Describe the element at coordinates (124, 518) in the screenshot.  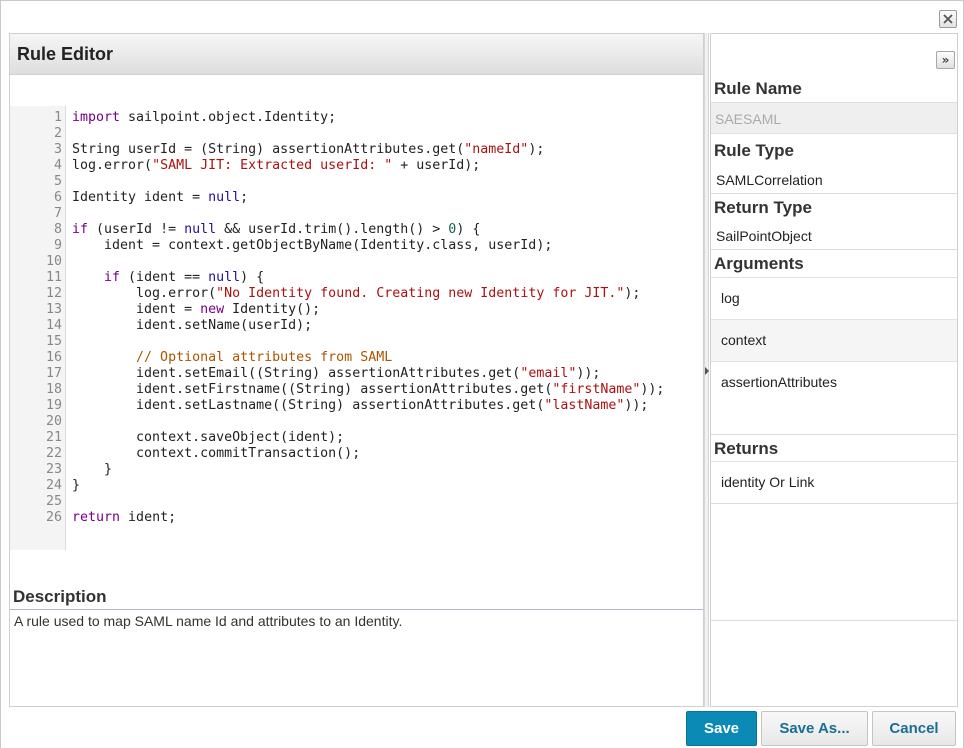
I see `code-text: return ident;` at that location.